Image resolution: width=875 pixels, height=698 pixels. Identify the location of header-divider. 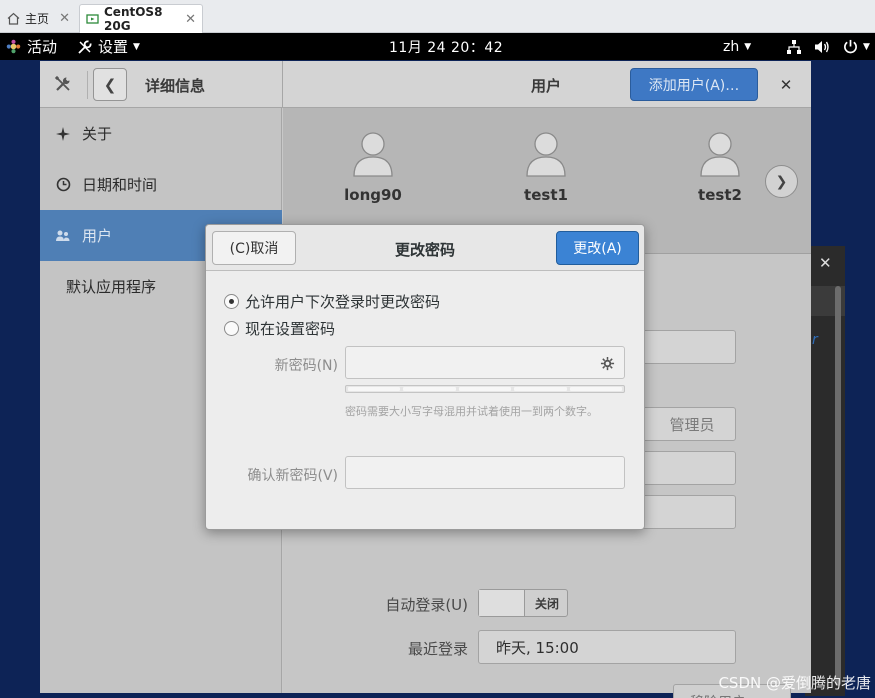
(282, 84).